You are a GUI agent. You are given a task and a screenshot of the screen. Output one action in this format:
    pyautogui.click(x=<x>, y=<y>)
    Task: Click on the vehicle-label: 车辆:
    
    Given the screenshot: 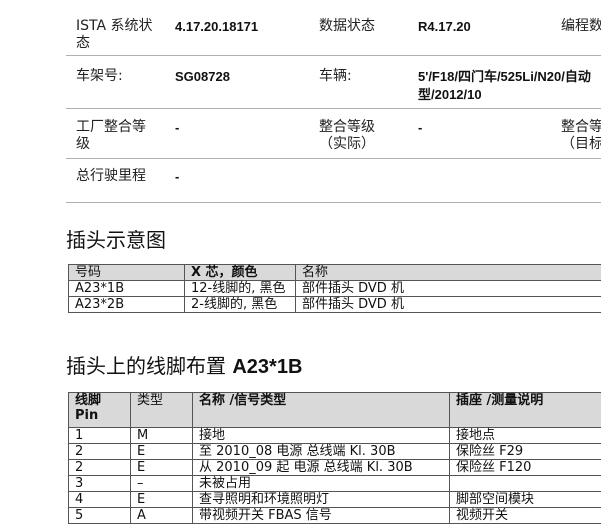 What is the action you would take?
    pyautogui.click(x=335, y=76)
    